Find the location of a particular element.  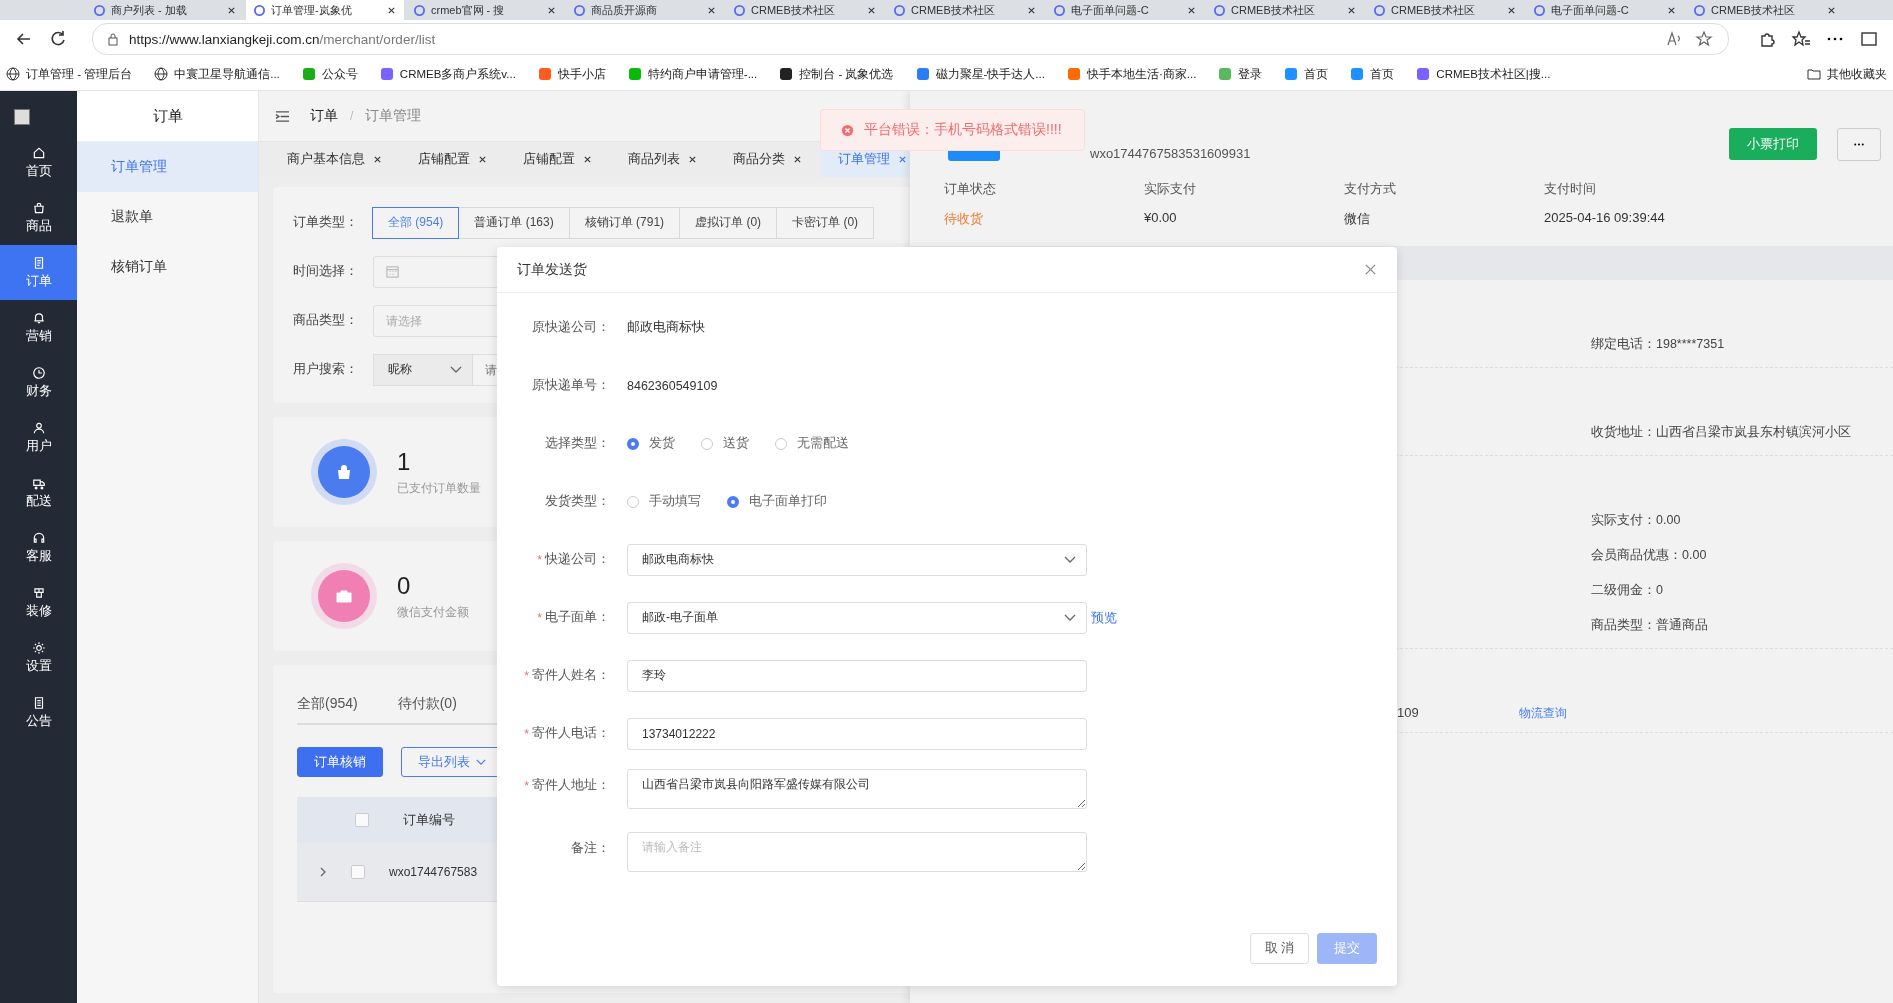

page-tab: 商品列表 is located at coordinates (662, 159).